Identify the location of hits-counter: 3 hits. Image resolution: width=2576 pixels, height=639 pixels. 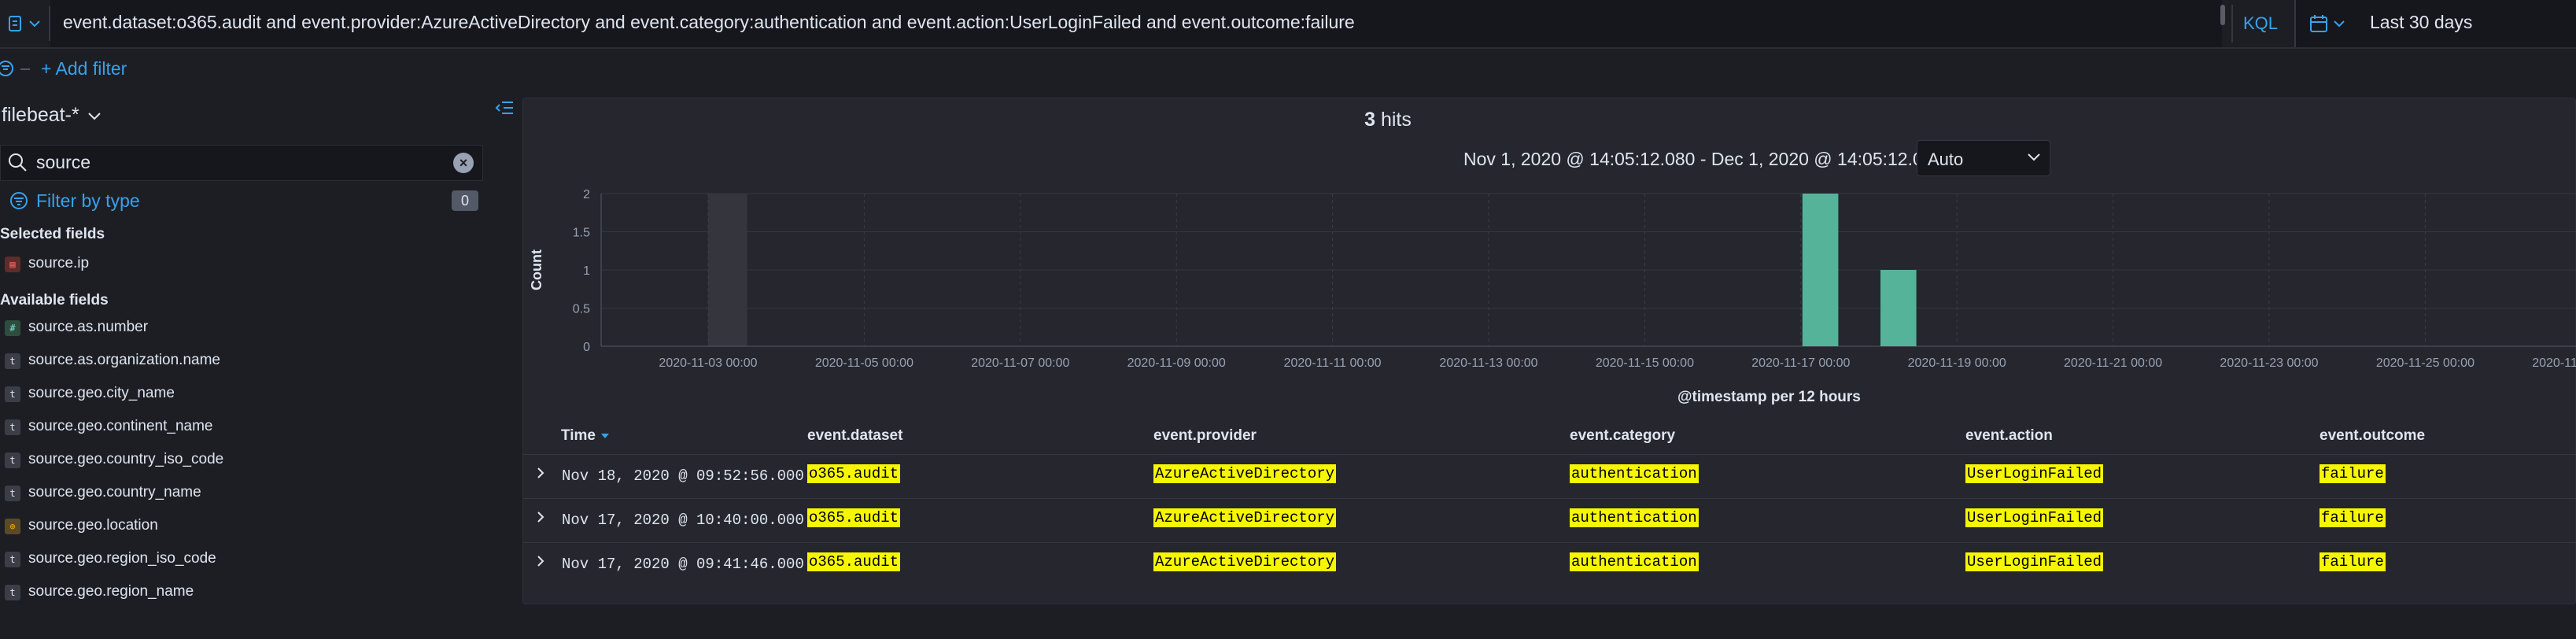
(1388, 120).